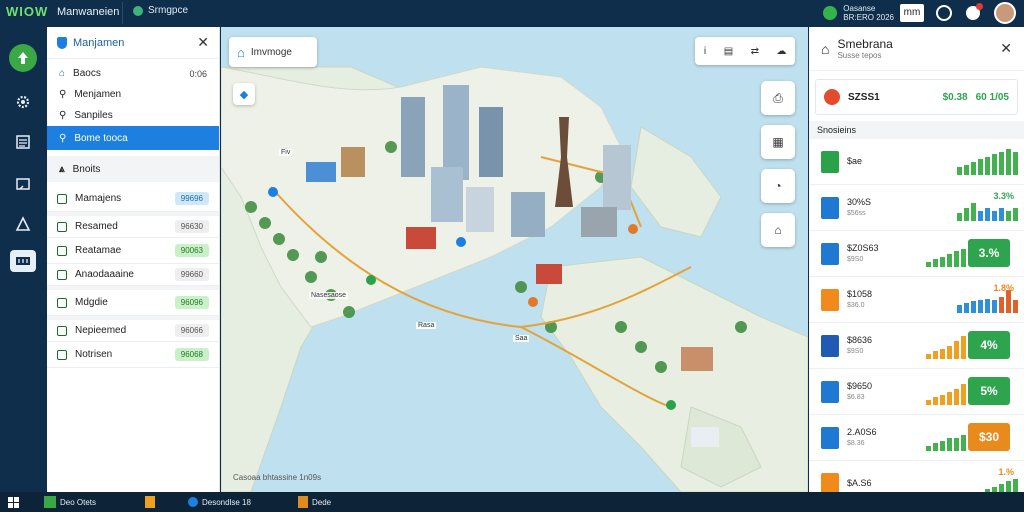 Image resolution: width=1024 pixels, height=512 pixels. I want to click on stat-label-group: 30%S $56ss, so click(859, 208).